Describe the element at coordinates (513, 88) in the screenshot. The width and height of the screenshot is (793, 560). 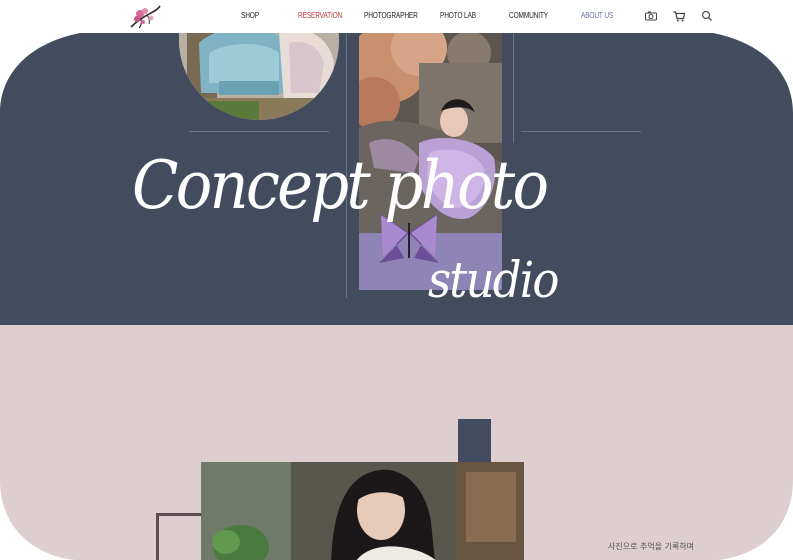
I see `hero-vertical-line-right` at that location.